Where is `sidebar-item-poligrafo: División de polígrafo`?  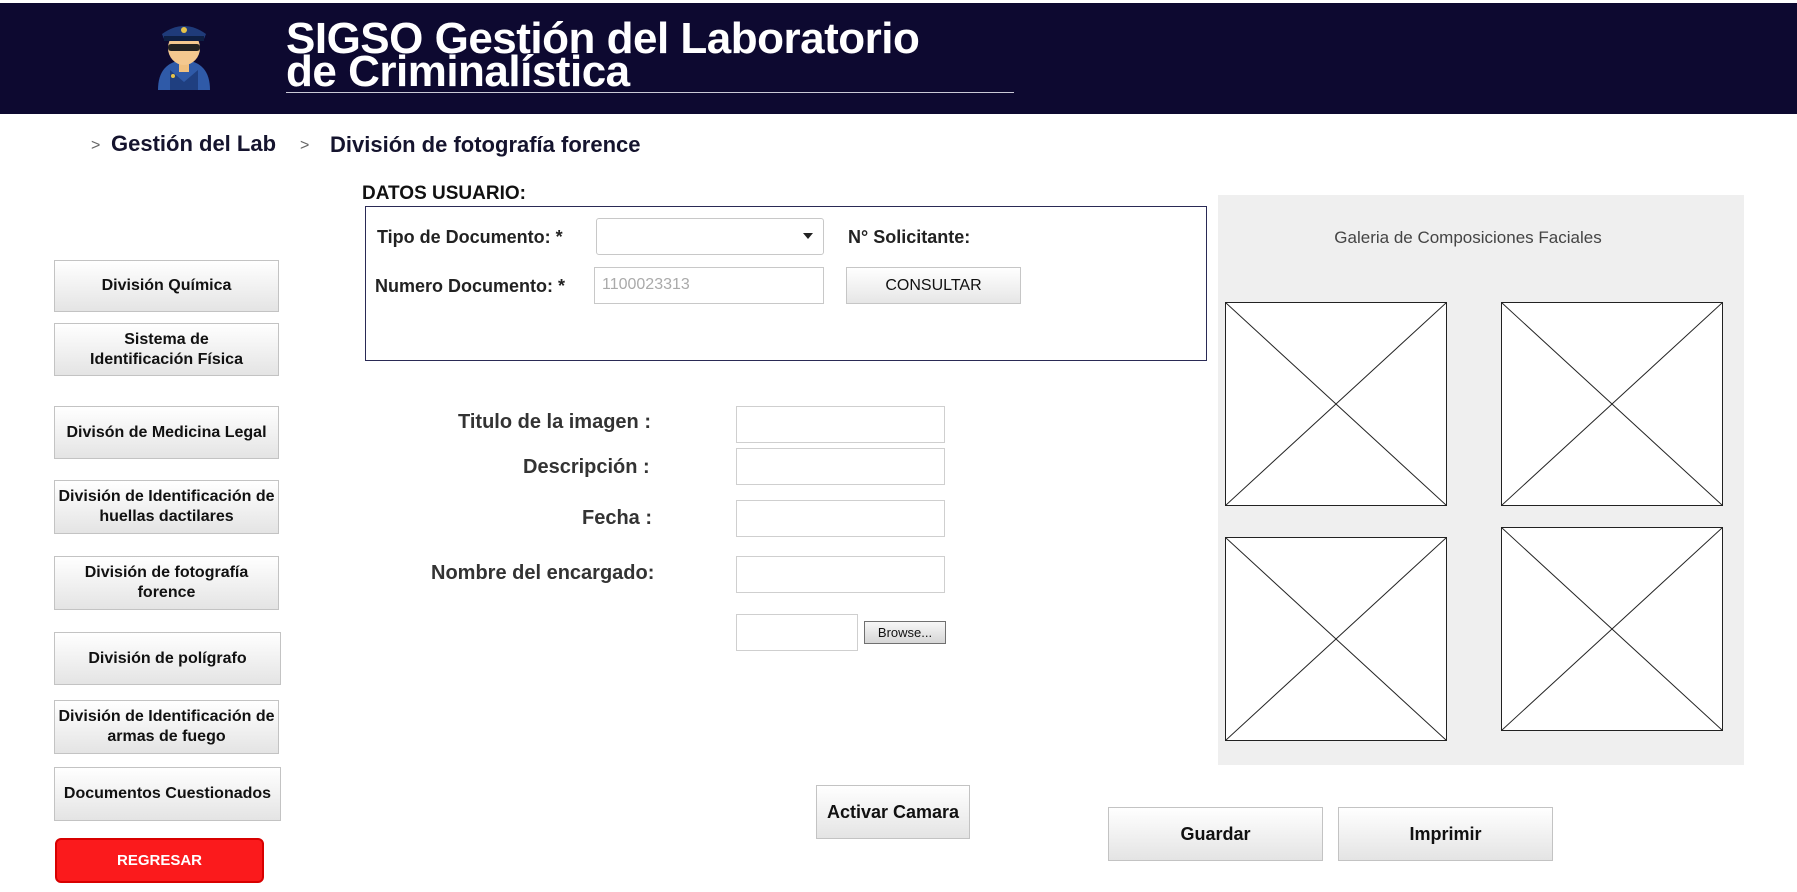
sidebar-item-poligrafo: División de polígrafo is located at coordinates (167, 658).